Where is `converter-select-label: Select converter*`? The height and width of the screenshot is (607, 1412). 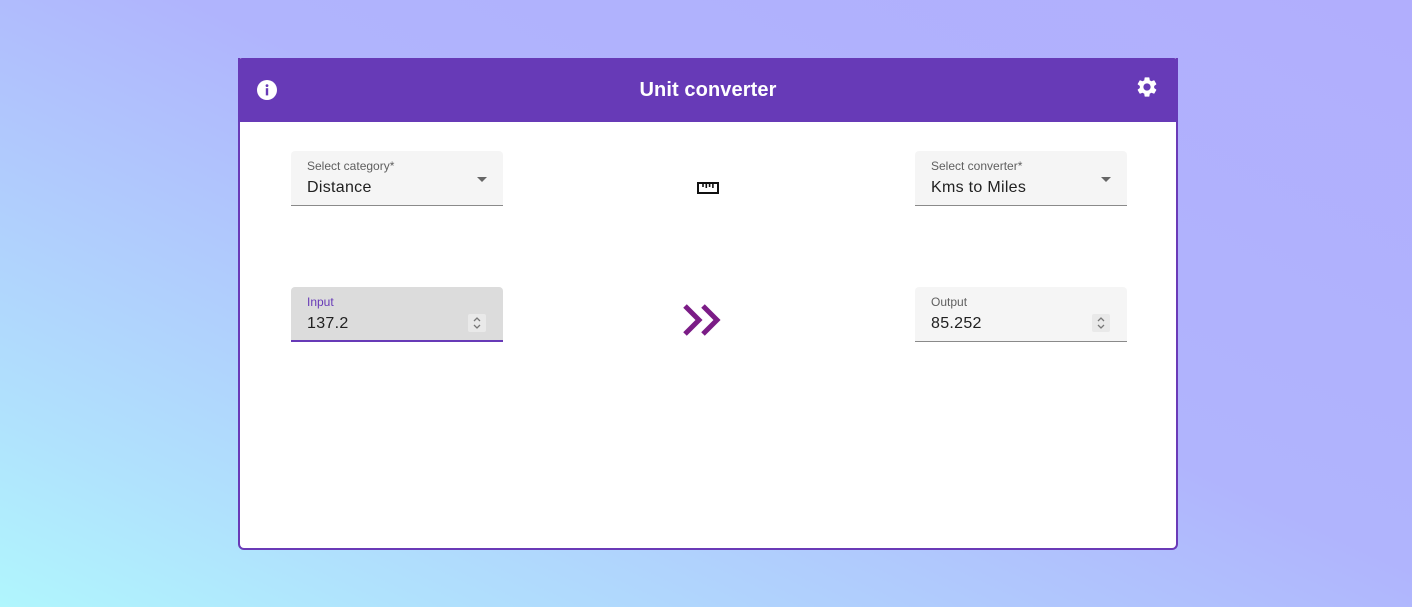 converter-select-label: Select converter* is located at coordinates (977, 166).